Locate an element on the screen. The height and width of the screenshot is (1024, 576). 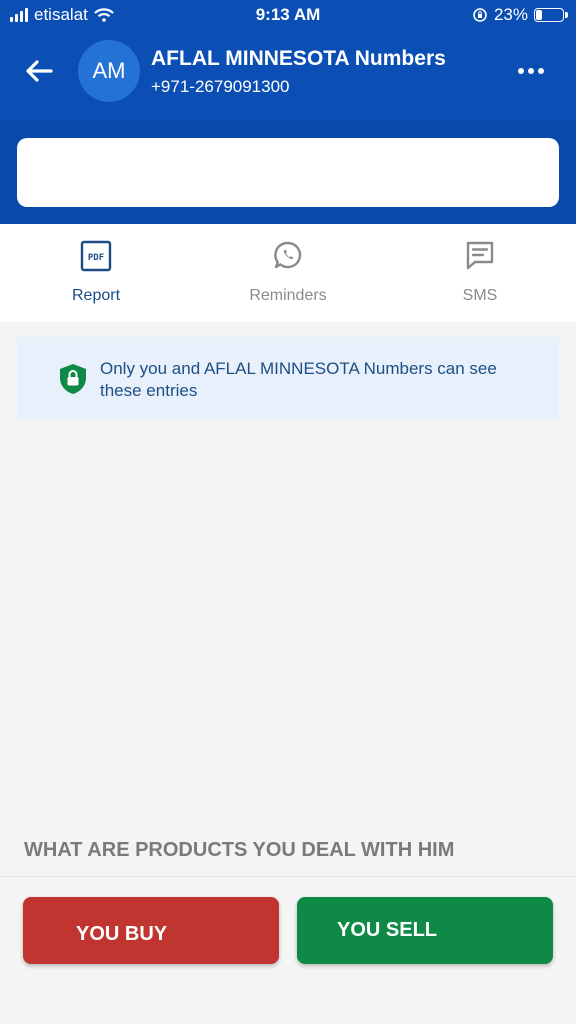
you-sell-button: YOU SELL is located at coordinates (425, 930).